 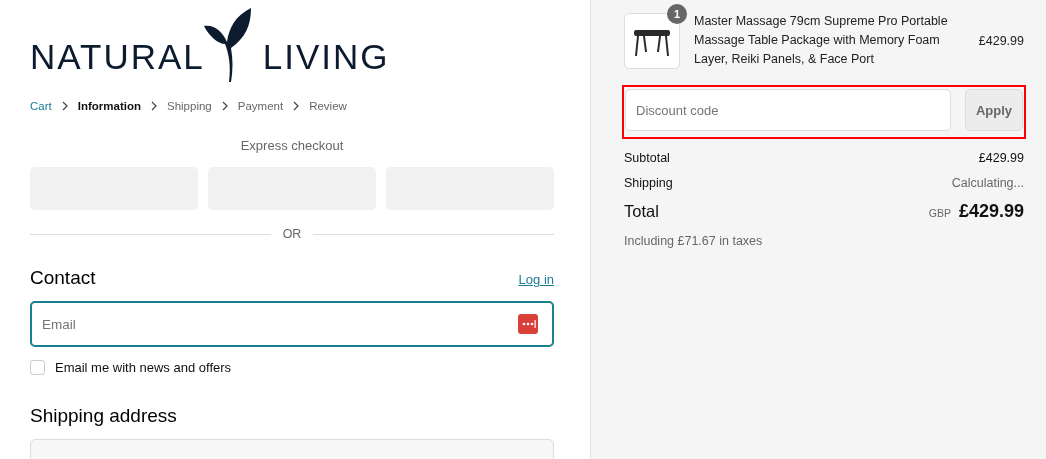 What do you see at coordinates (143, 367) in the screenshot?
I see `checkbox-label: Email me with news and offers` at bounding box center [143, 367].